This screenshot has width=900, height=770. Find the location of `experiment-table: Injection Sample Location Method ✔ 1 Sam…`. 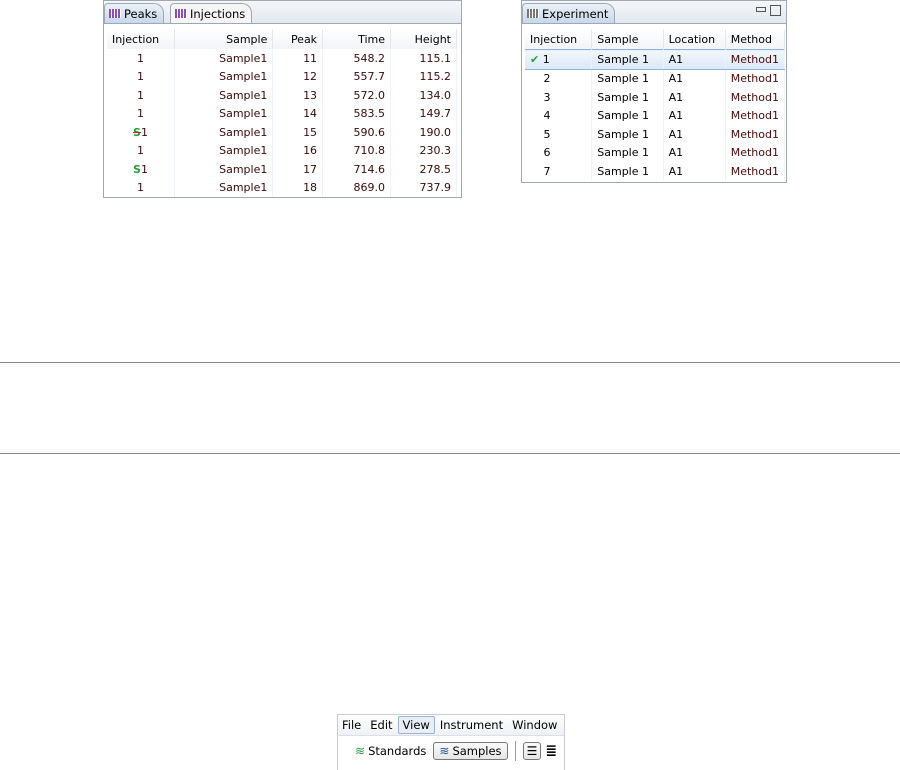

experiment-table: Injection Sample Location Method ✔ 1 Sam… is located at coordinates (655, 105).